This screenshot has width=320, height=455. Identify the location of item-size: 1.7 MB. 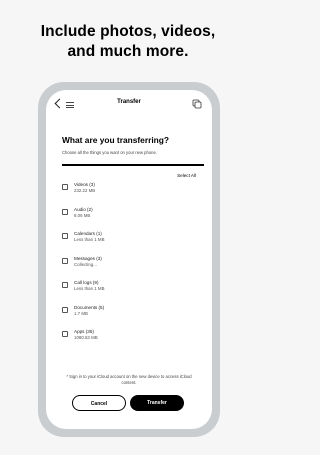
(81, 313).